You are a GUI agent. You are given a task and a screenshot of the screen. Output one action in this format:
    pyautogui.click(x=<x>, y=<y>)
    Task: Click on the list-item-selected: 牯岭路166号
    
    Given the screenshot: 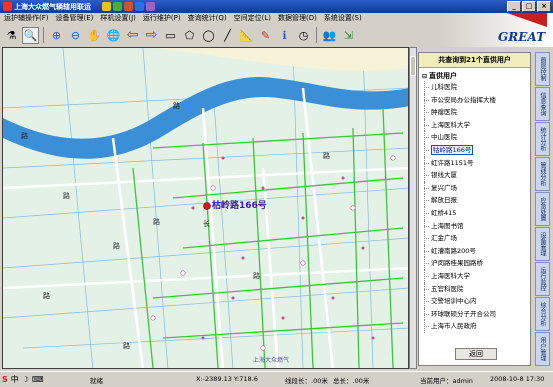 What is the action you would take?
    pyautogui.click(x=474, y=150)
    